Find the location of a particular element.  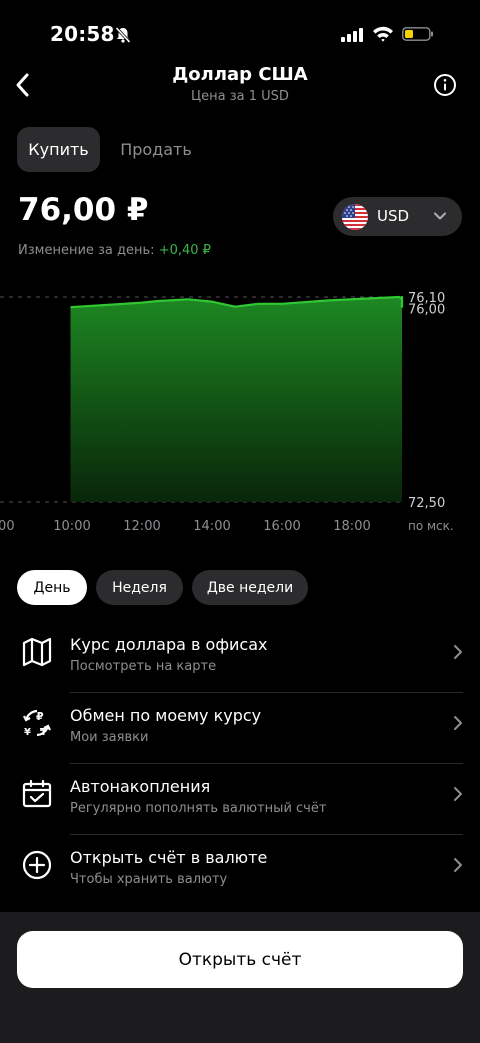

daily-change: Изменение за день: +0,40 ₽ is located at coordinates (114, 250).